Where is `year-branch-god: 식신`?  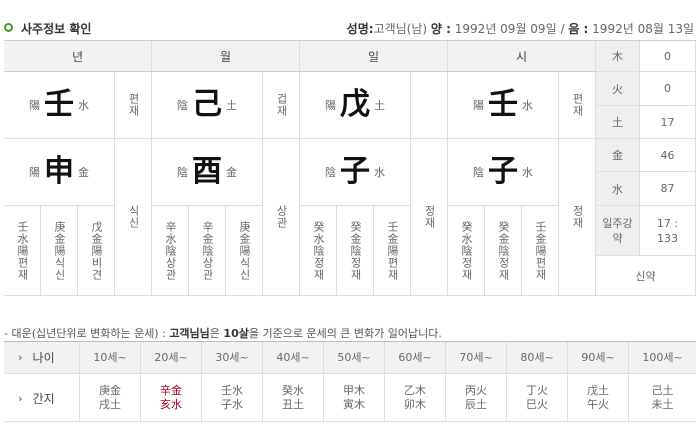 year-branch-god: 식신 is located at coordinates (133, 217).